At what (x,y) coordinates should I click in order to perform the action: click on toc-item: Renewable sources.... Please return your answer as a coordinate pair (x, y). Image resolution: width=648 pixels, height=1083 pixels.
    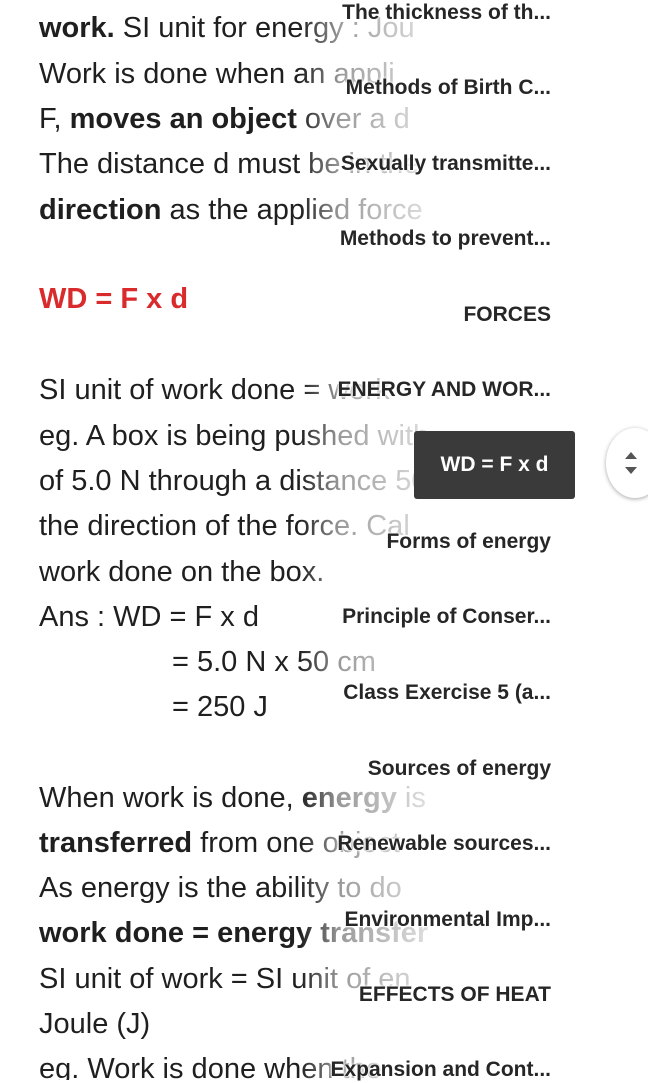
    Looking at the image, I should click on (444, 844).